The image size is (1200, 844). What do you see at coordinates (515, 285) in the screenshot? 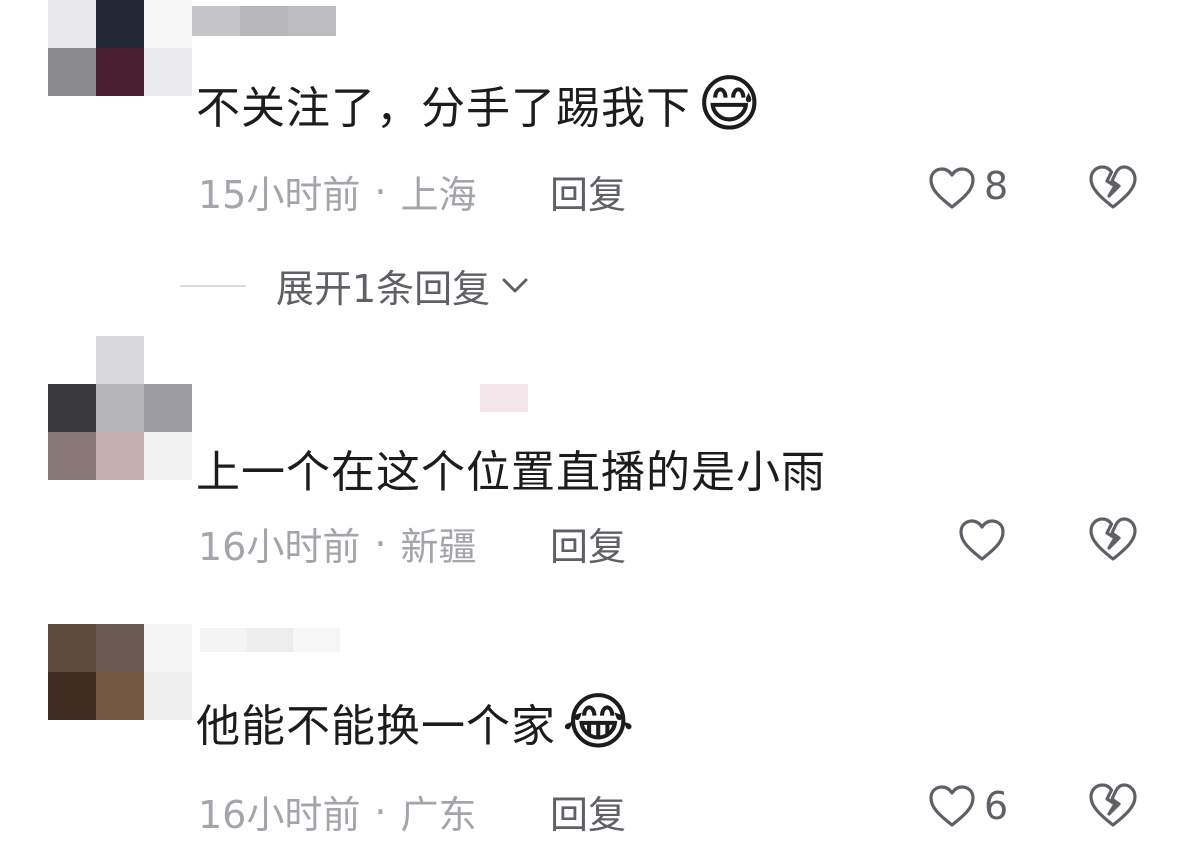
I see `chevron-down-icon` at bounding box center [515, 285].